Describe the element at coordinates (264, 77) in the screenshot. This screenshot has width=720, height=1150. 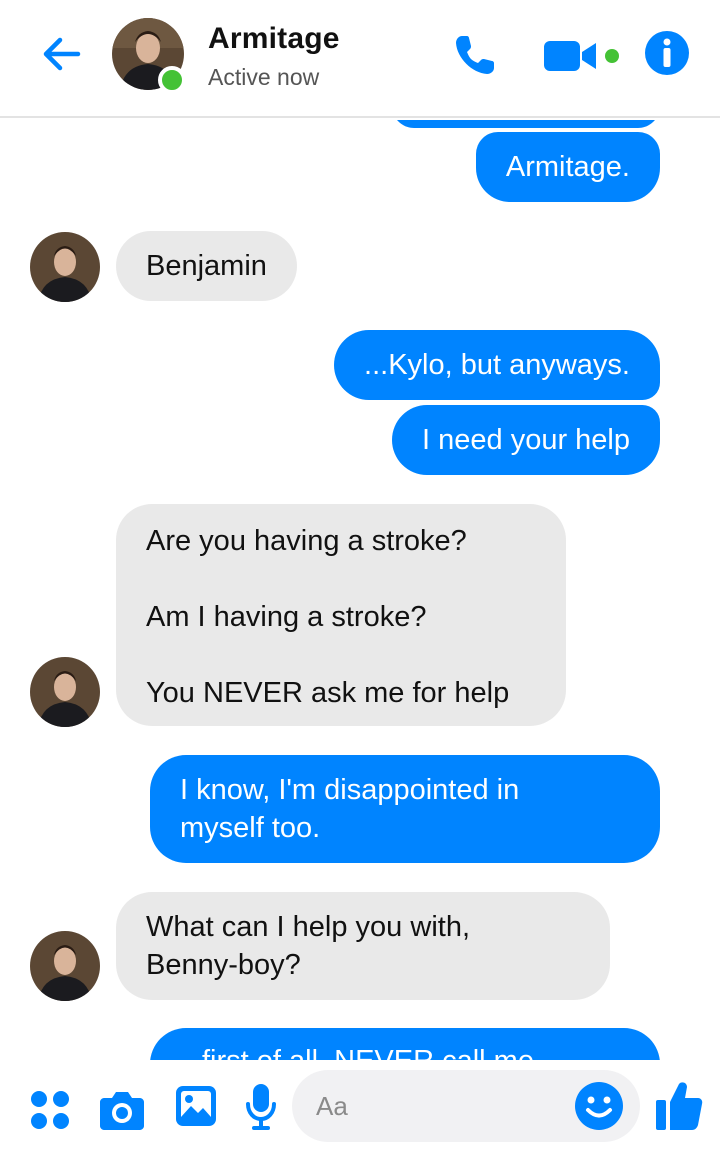
I see `contact-status: Active now` at that location.